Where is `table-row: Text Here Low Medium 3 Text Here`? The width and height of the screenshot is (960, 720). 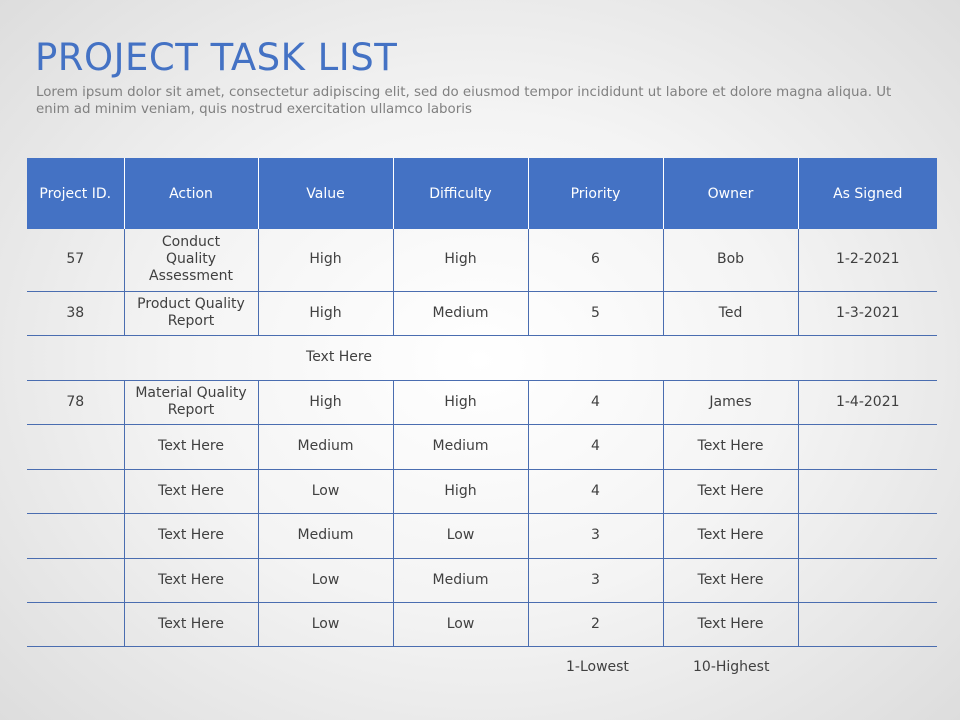
table-row: Text Here Low Medium 3 Text Here is located at coordinates (482, 580).